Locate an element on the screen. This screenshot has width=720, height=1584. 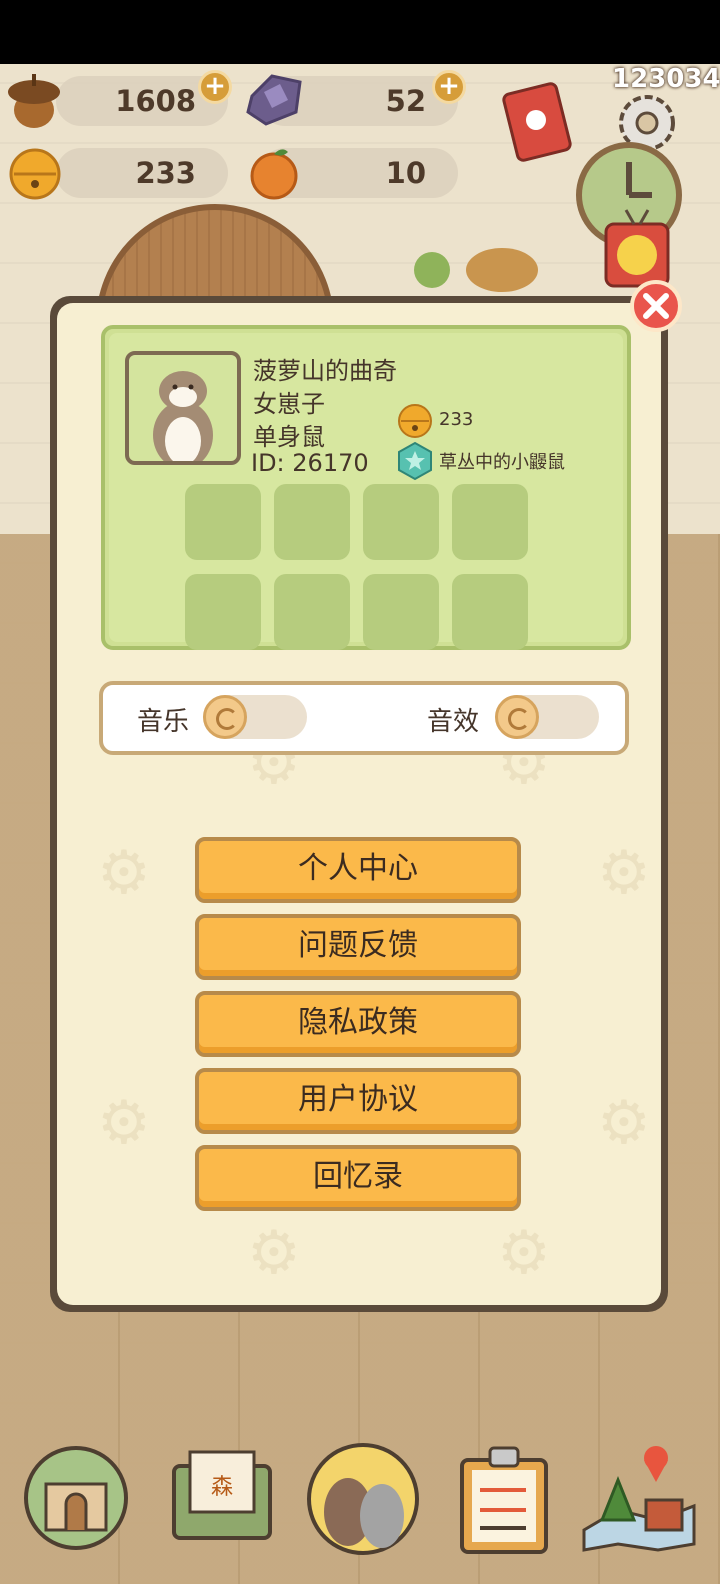
close-button is located at coordinates (656, 306).